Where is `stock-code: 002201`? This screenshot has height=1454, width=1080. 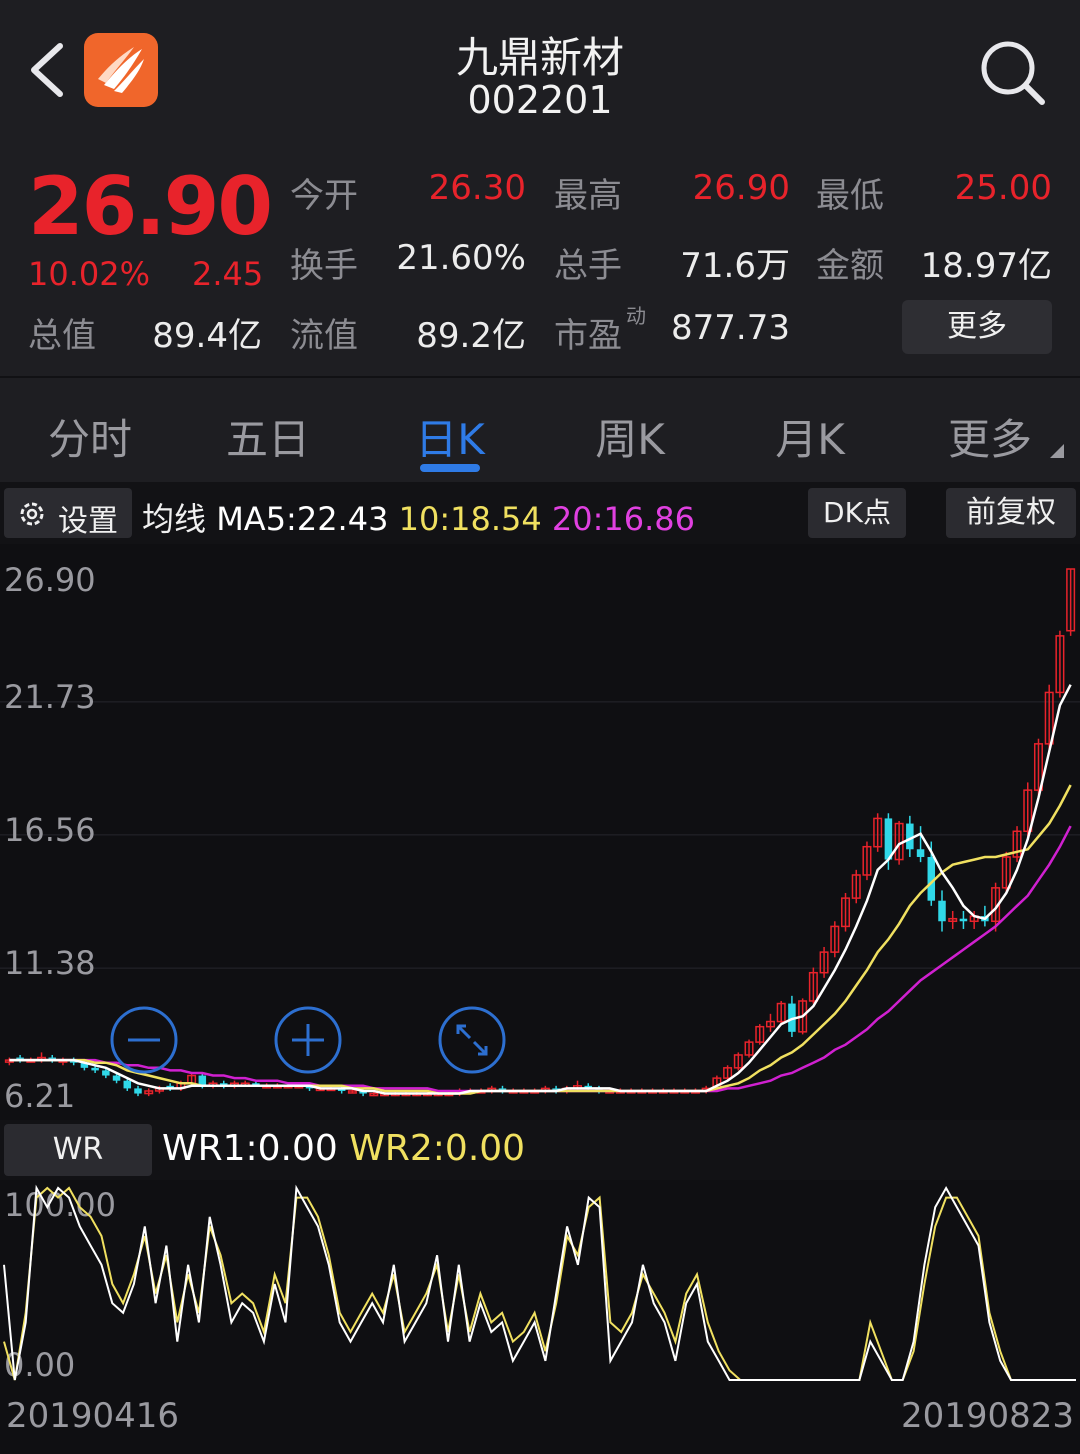
stock-code: 002201 is located at coordinates (540, 100).